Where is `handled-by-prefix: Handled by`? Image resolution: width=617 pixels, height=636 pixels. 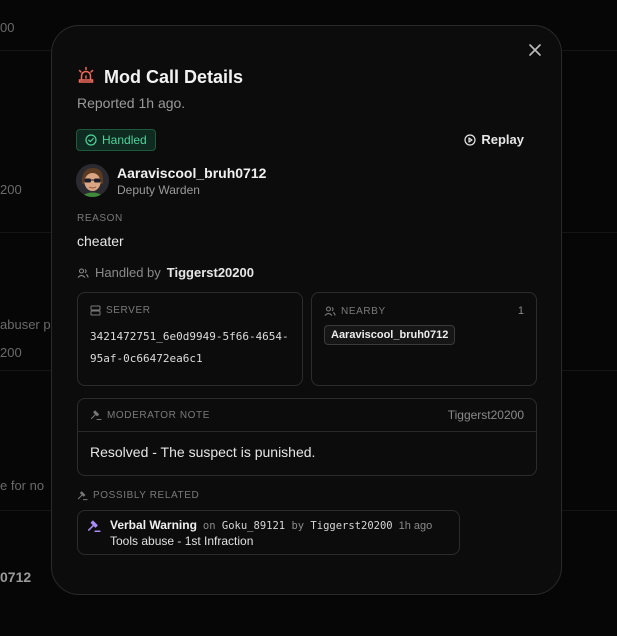 handled-by-prefix: Handled by is located at coordinates (128, 272).